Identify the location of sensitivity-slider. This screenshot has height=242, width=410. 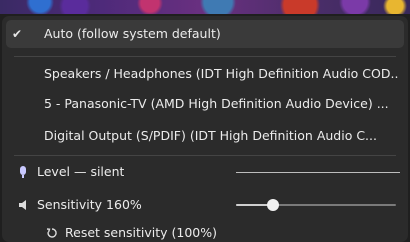
(316, 205).